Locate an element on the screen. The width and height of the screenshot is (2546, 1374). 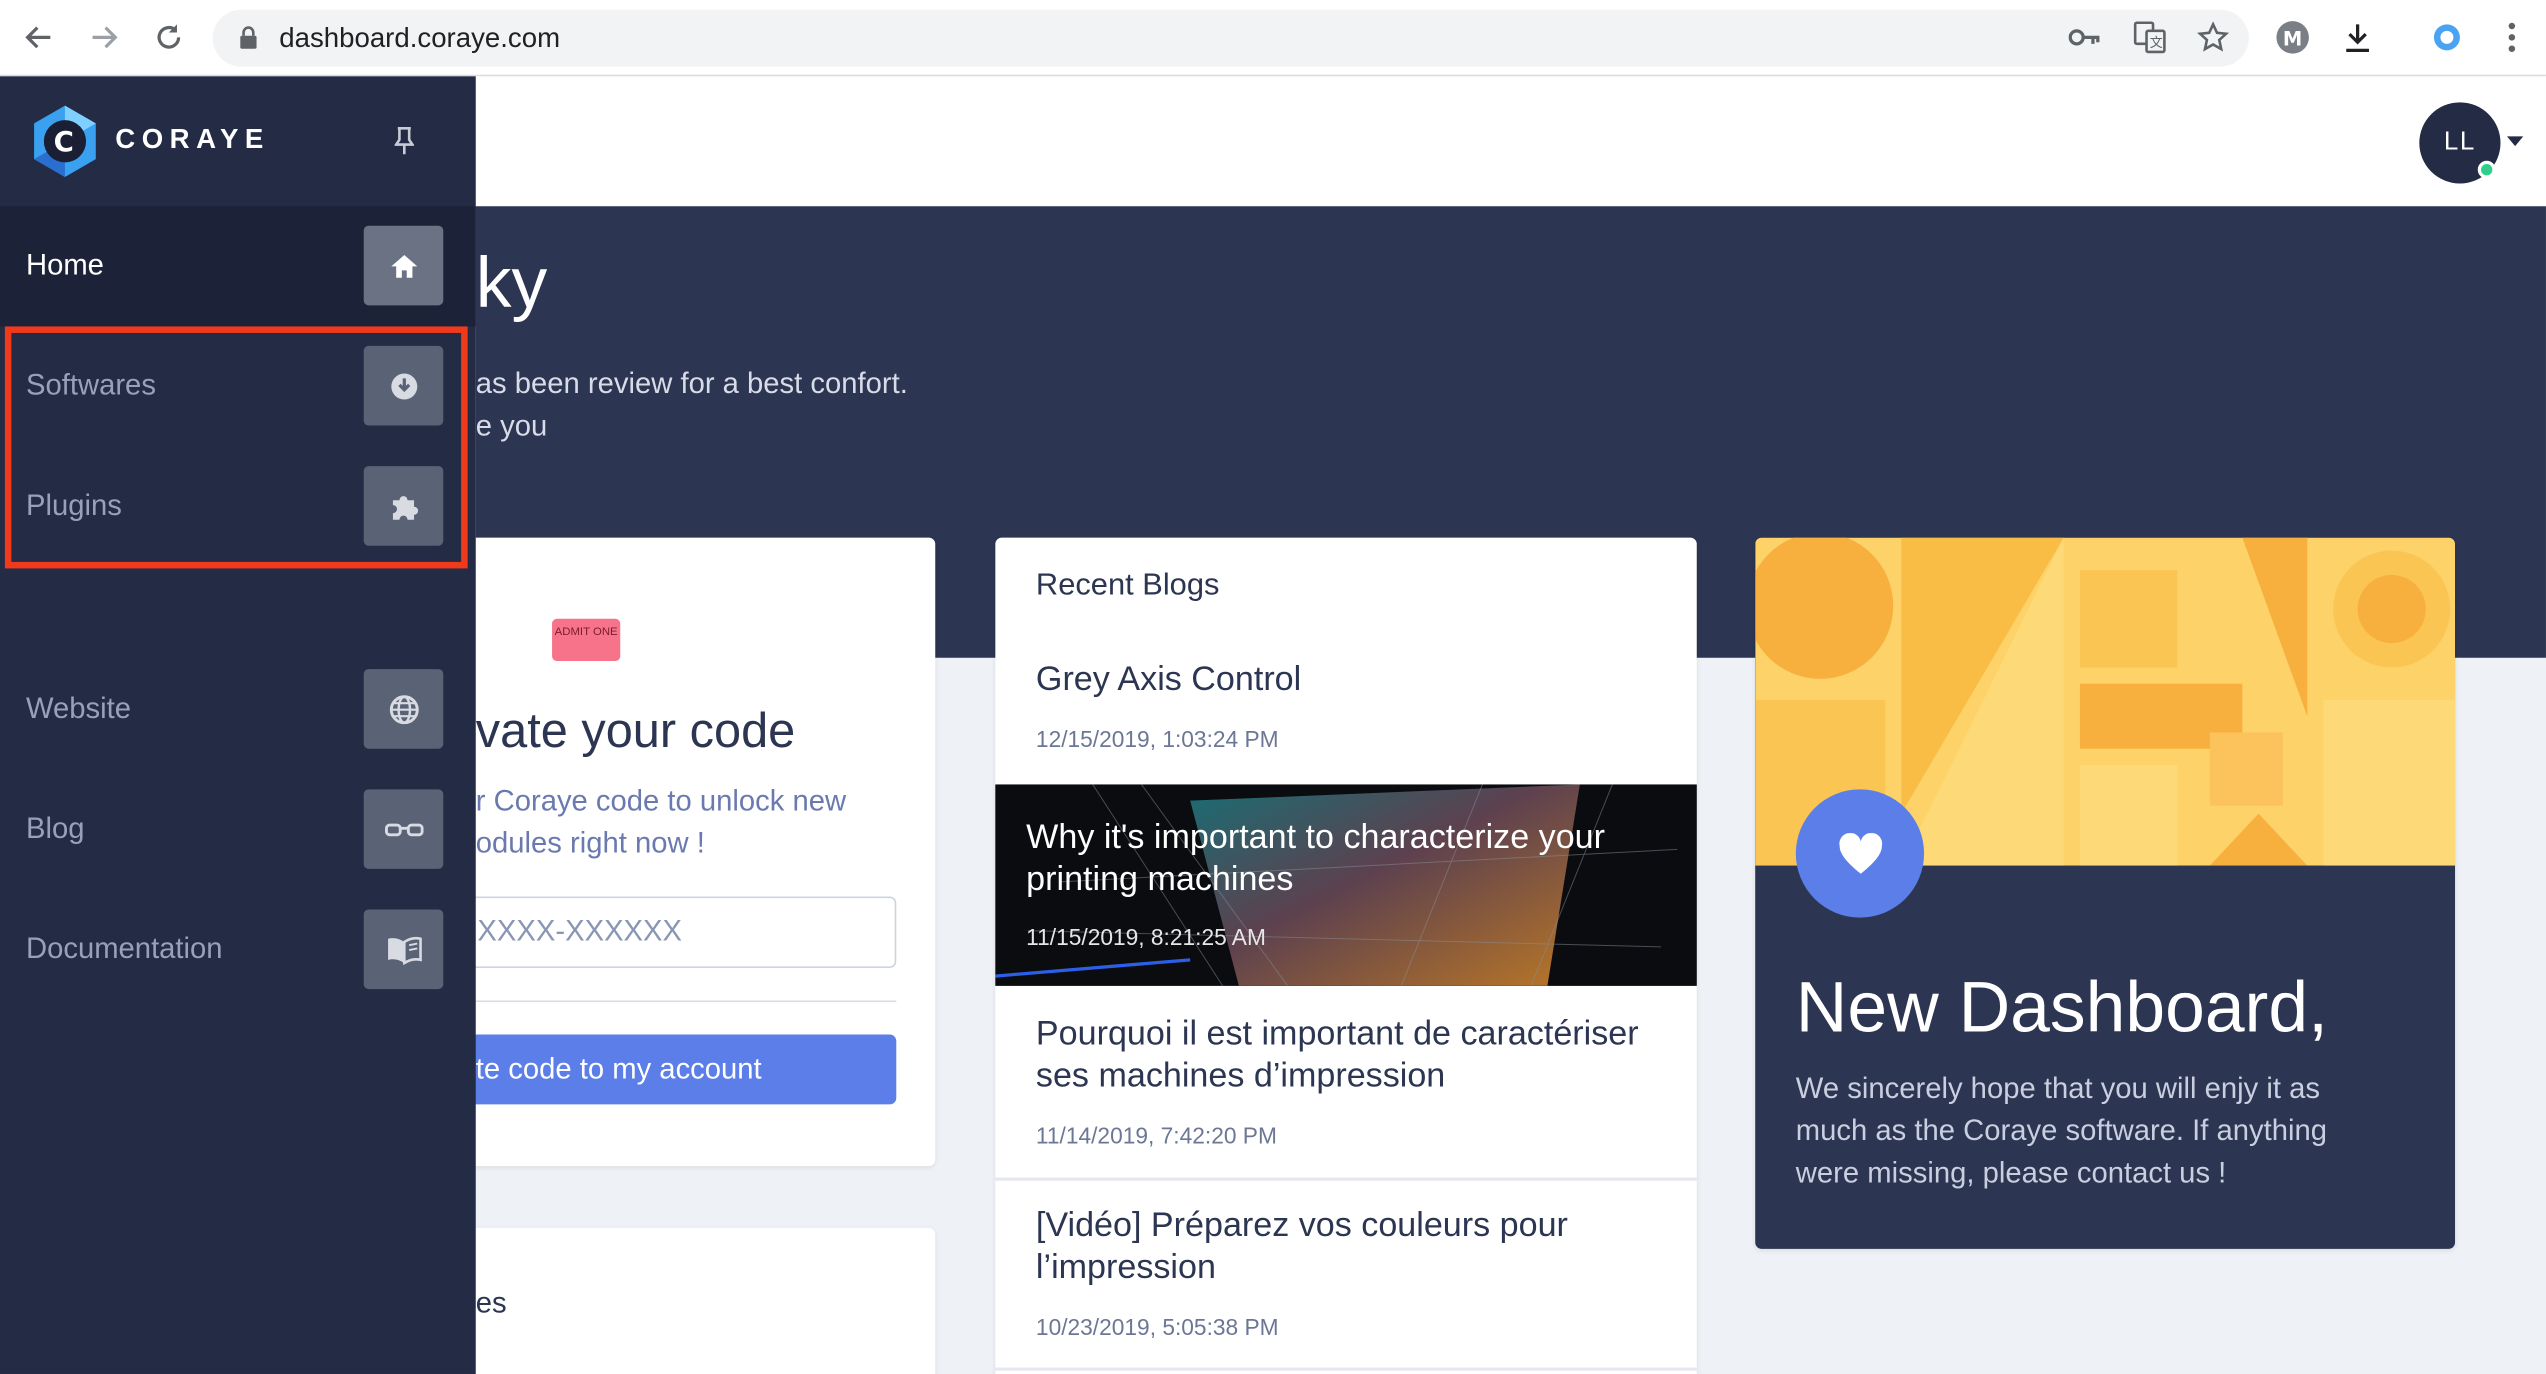
download-icon is located at coordinates (2358, 37).